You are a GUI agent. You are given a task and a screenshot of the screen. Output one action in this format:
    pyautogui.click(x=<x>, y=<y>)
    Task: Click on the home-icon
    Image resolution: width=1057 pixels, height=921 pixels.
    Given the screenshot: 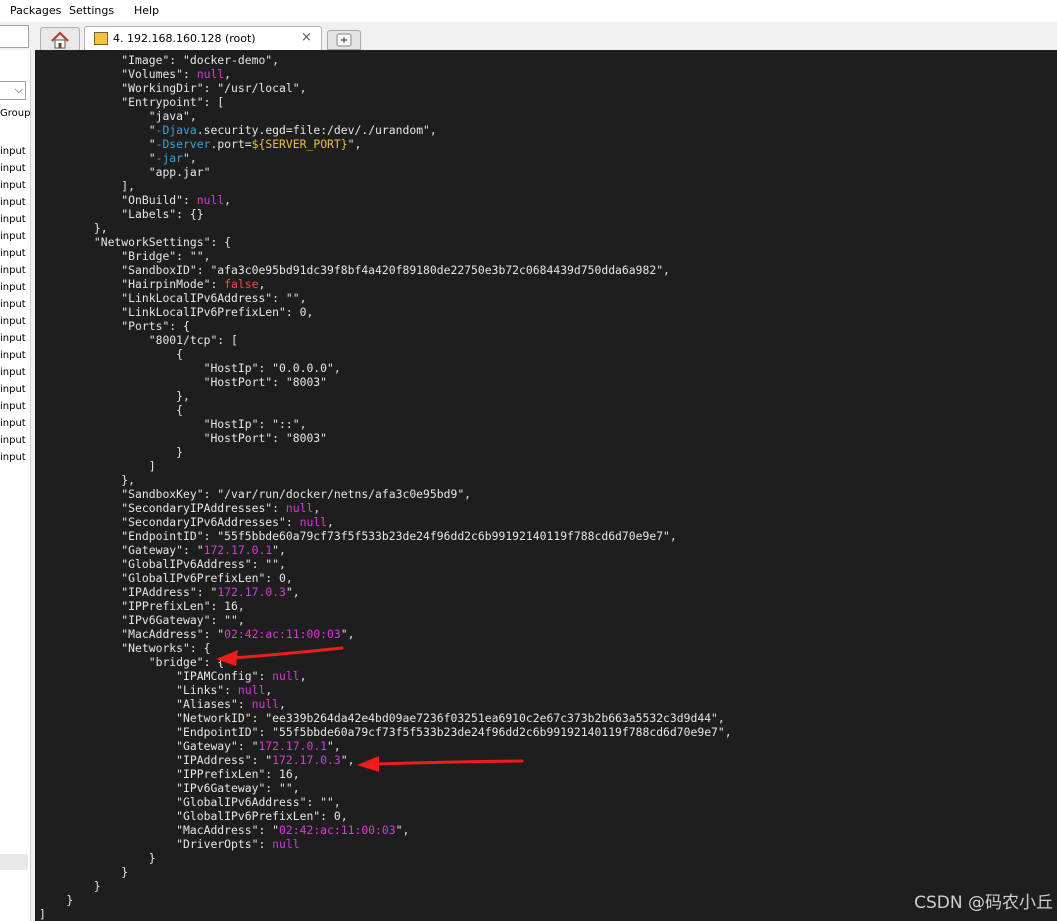 What is the action you would take?
    pyautogui.click(x=60, y=40)
    